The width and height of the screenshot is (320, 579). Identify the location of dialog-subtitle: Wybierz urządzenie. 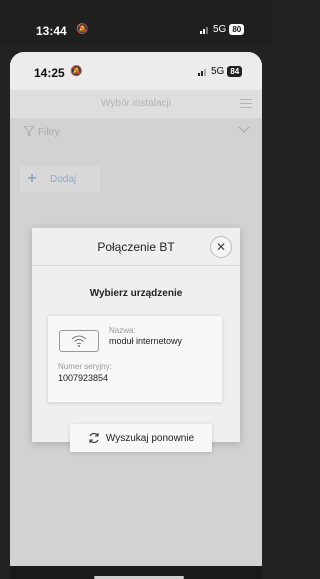
(136, 293).